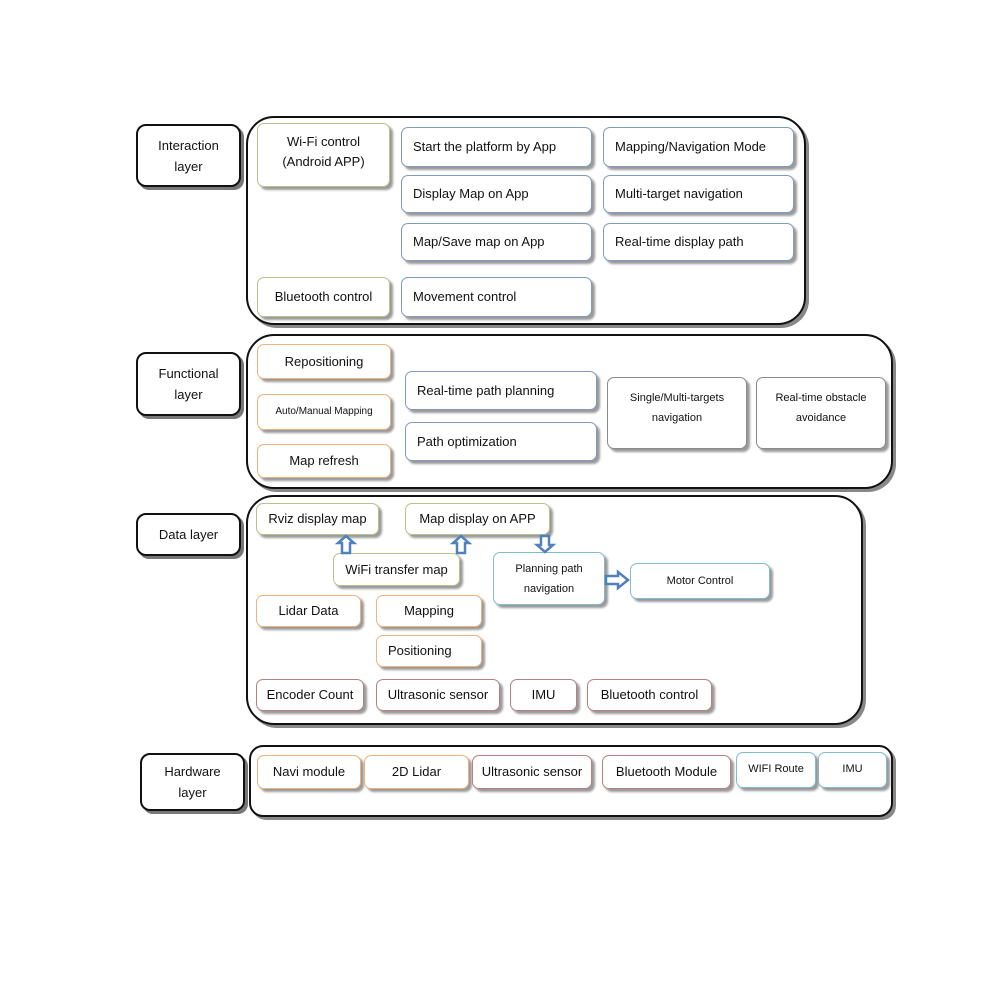 The width and height of the screenshot is (1000, 1000). What do you see at coordinates (188, 534) in the screenshot?
I see `data-layer-label: Data layer` at bounding box center [188, 534].